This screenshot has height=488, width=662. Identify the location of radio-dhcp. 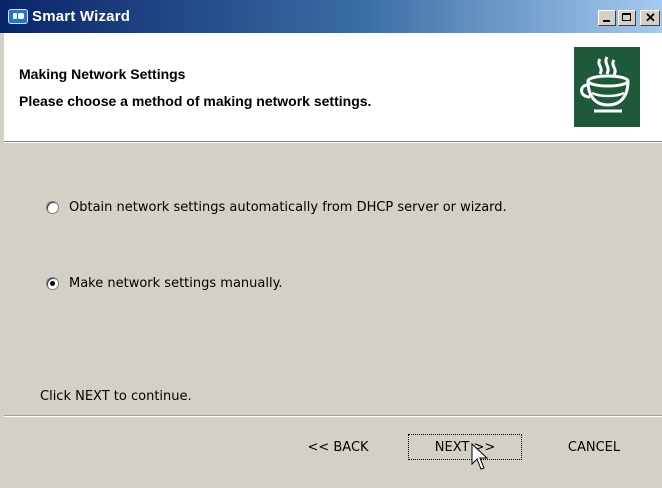
(52, 207).